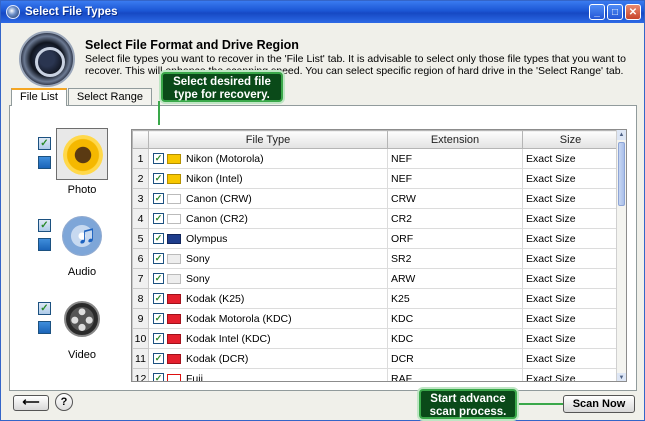 The width and height of the screenshot is (645, 421). What do you see at coordinates (44, 308) in the screenshot?
I see `video-select-all-checkbox: ✓` at bounding box center [44, 308].